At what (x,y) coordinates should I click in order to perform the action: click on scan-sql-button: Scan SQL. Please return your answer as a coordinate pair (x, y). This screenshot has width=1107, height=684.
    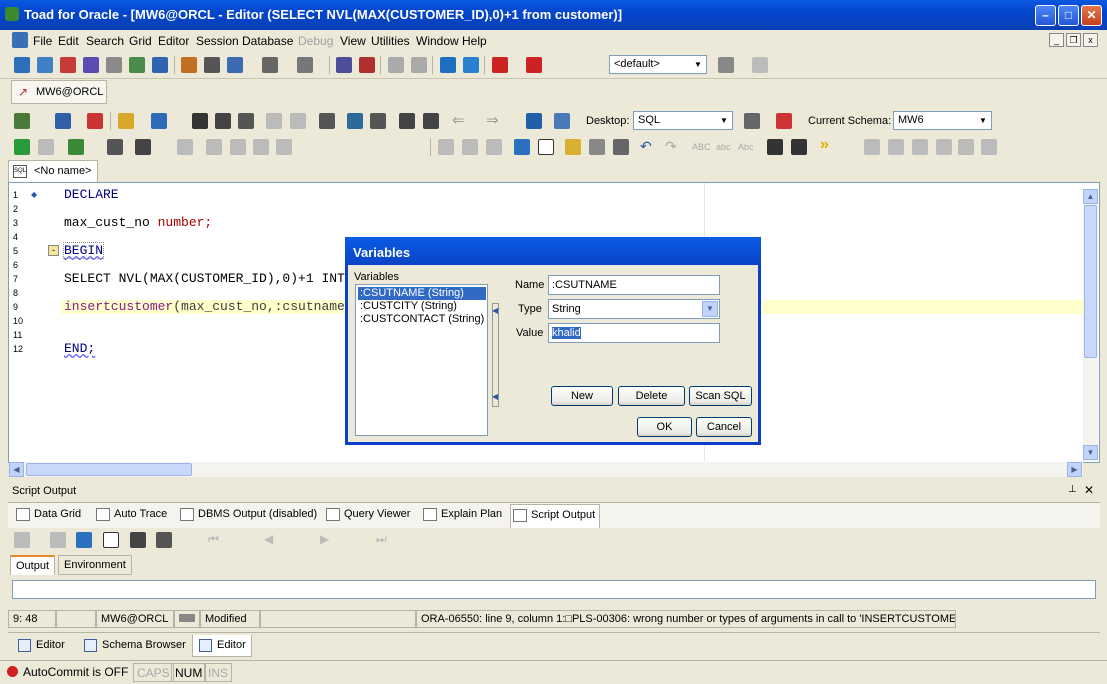
    Looking at the image, I should click on (720, 396).